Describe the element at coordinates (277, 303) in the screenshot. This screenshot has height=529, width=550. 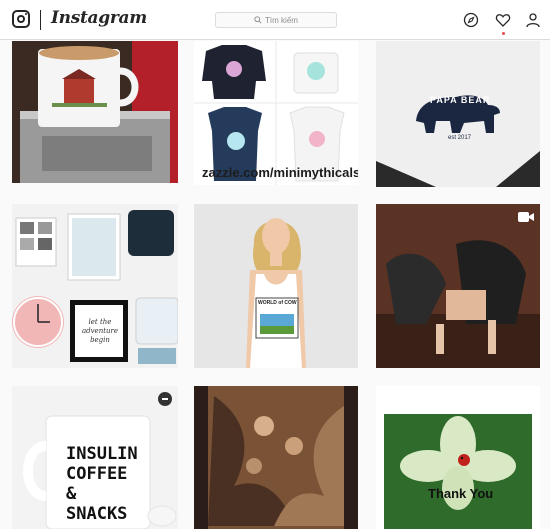
I see `world-of-cow-text: WORLD of COW` at that location.